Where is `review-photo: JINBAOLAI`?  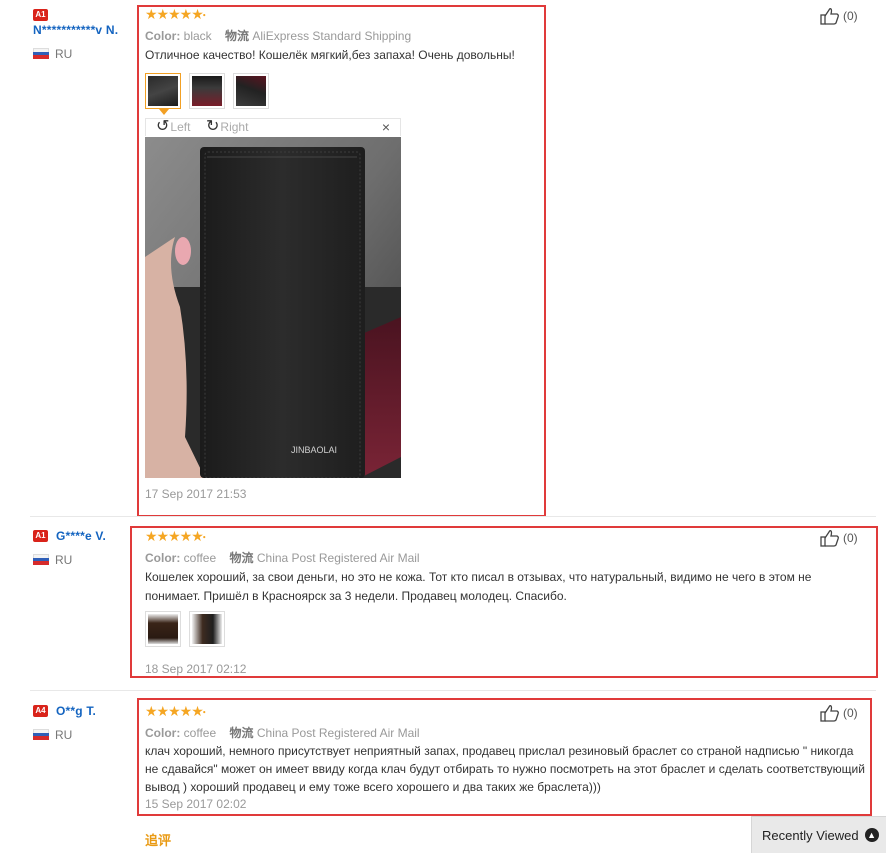 review-photo: JINBAOLAI is located at coordinates (273, 307).